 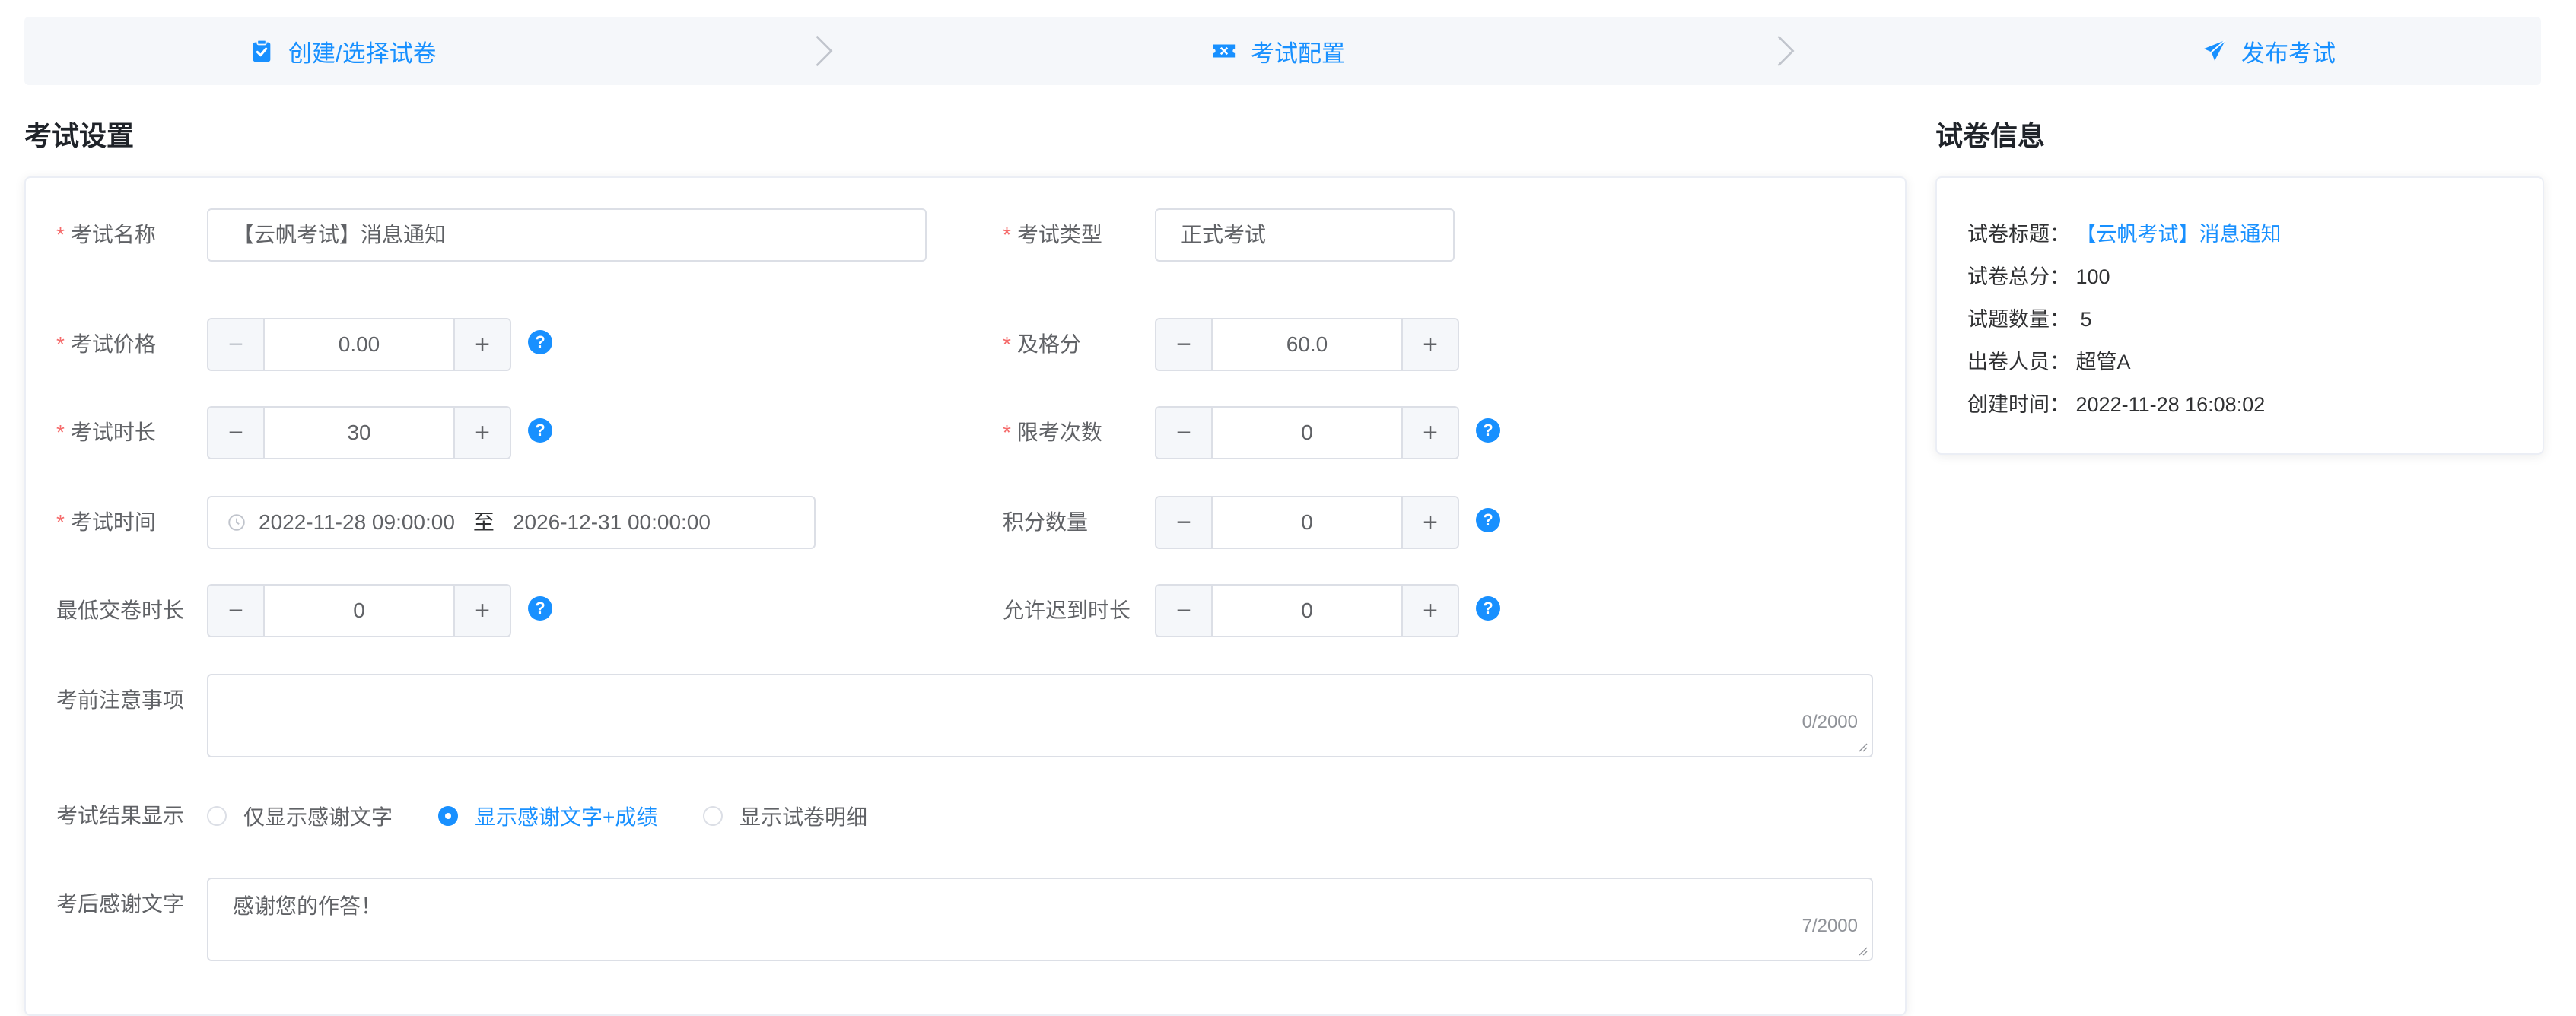 I want to click on clipboard-check-icon, so click(x=262, y=51).